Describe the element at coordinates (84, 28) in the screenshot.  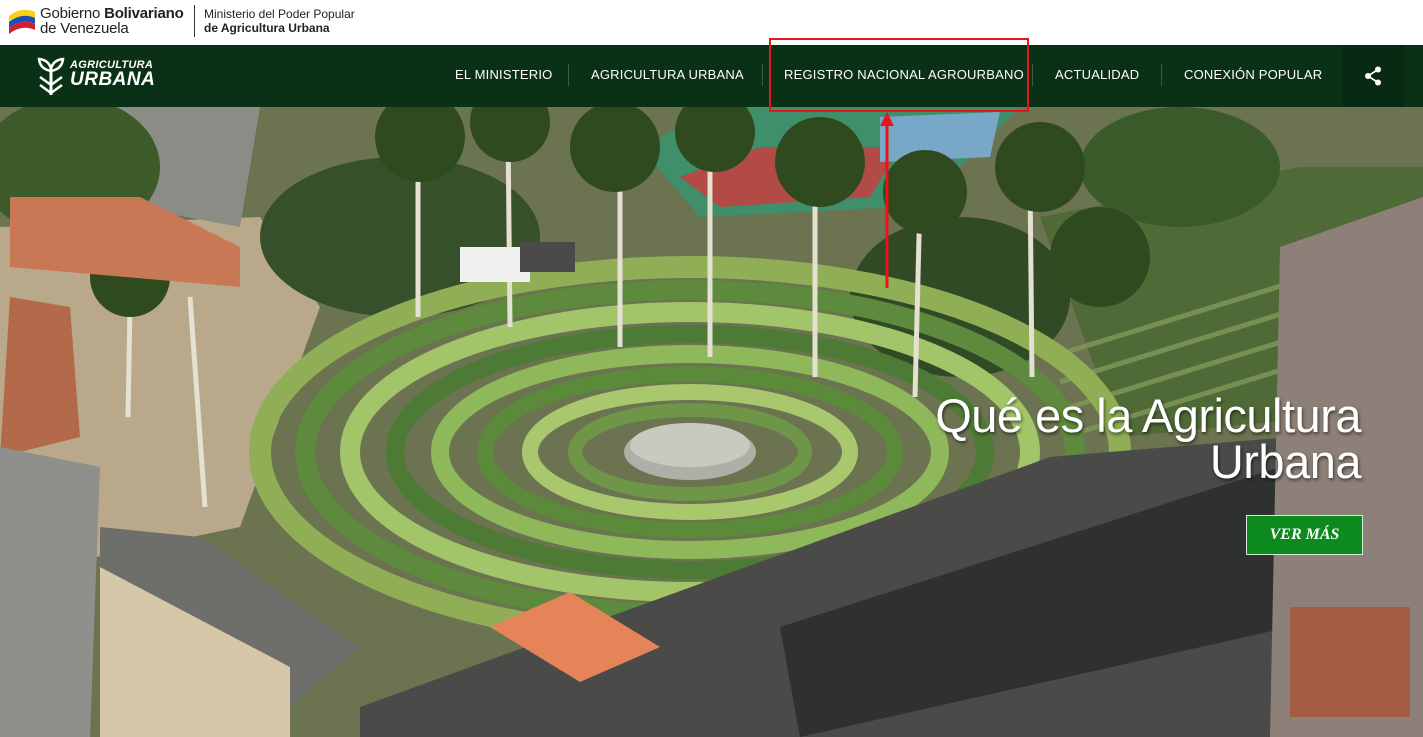
I see `gov-title-line2: de Venezuela` at that location.